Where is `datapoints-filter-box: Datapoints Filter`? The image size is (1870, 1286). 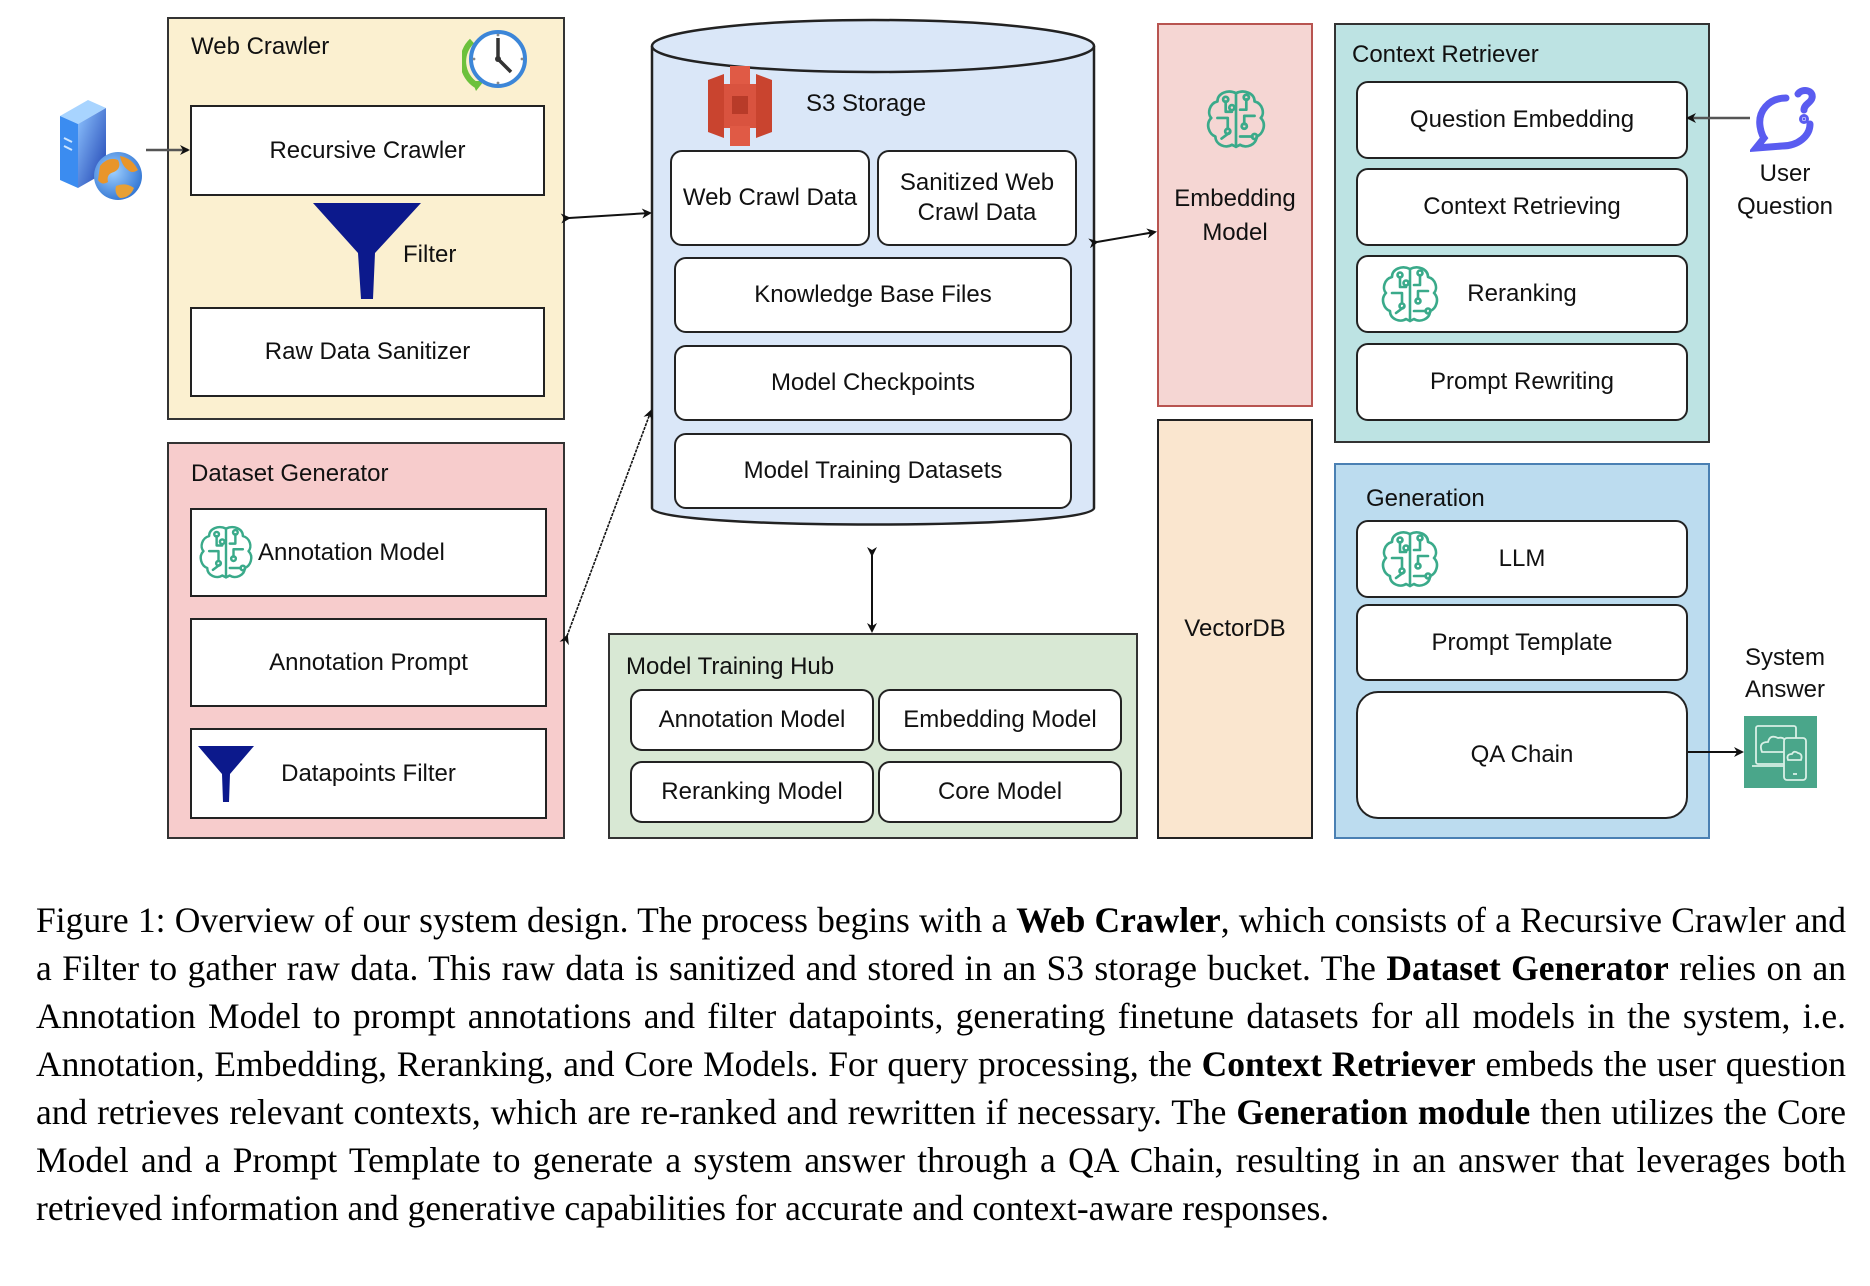
datapoints-filter-box: Datapoints Filter is located at coordinates (368, 773).